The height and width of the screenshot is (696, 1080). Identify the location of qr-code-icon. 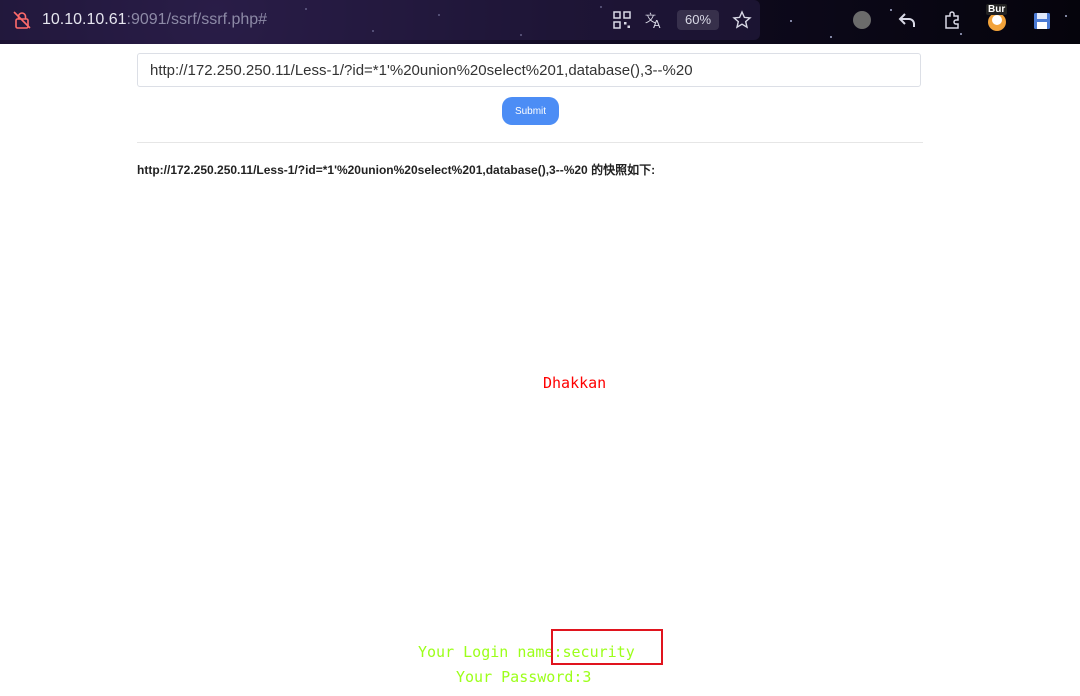
(622, 20).